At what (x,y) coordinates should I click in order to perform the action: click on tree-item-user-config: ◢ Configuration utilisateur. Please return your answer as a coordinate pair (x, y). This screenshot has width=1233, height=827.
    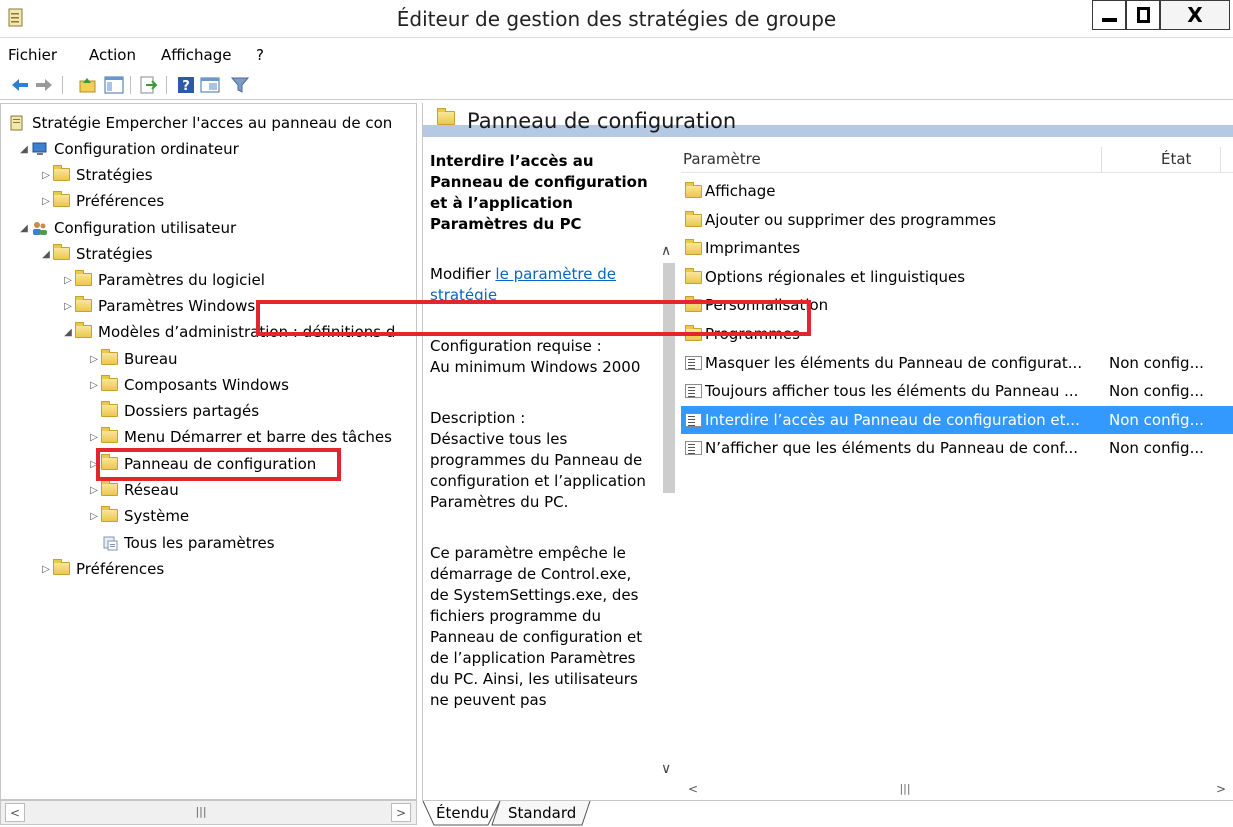
    Looking at the image, I should click on (126, 228).